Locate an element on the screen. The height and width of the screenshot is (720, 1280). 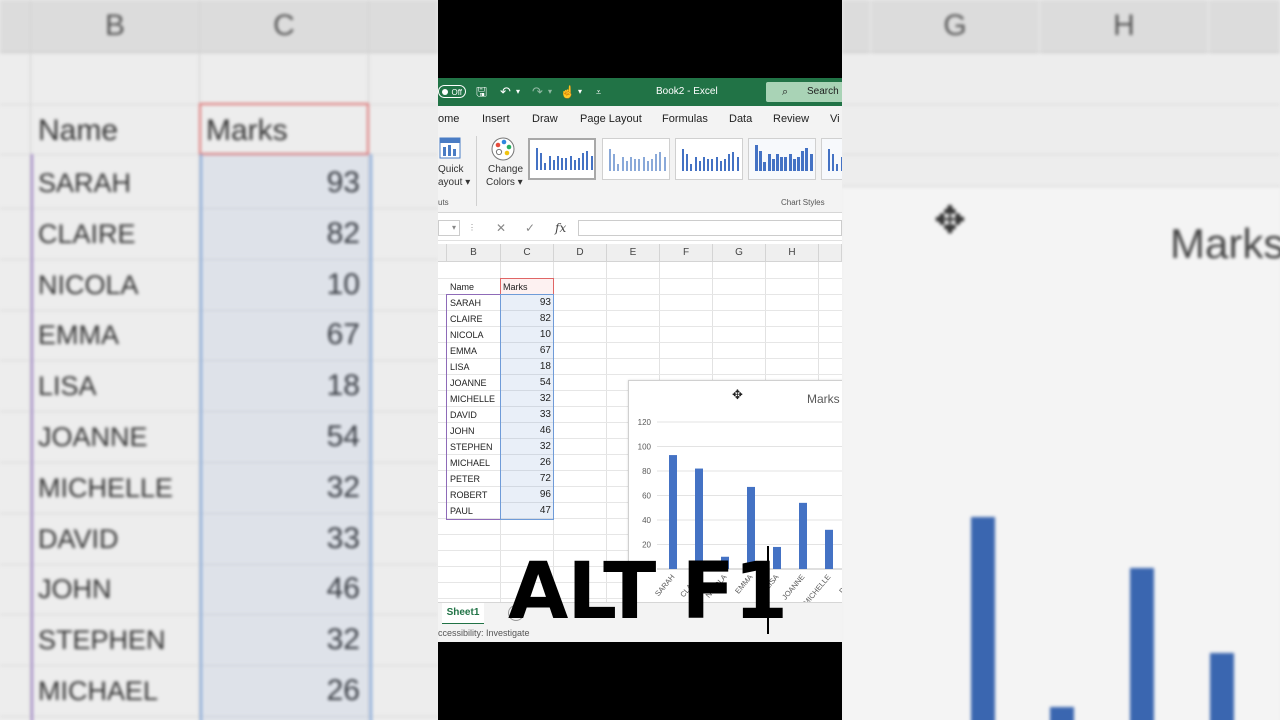
header-marks-cell: Marks is located at coordinates (515, 287).